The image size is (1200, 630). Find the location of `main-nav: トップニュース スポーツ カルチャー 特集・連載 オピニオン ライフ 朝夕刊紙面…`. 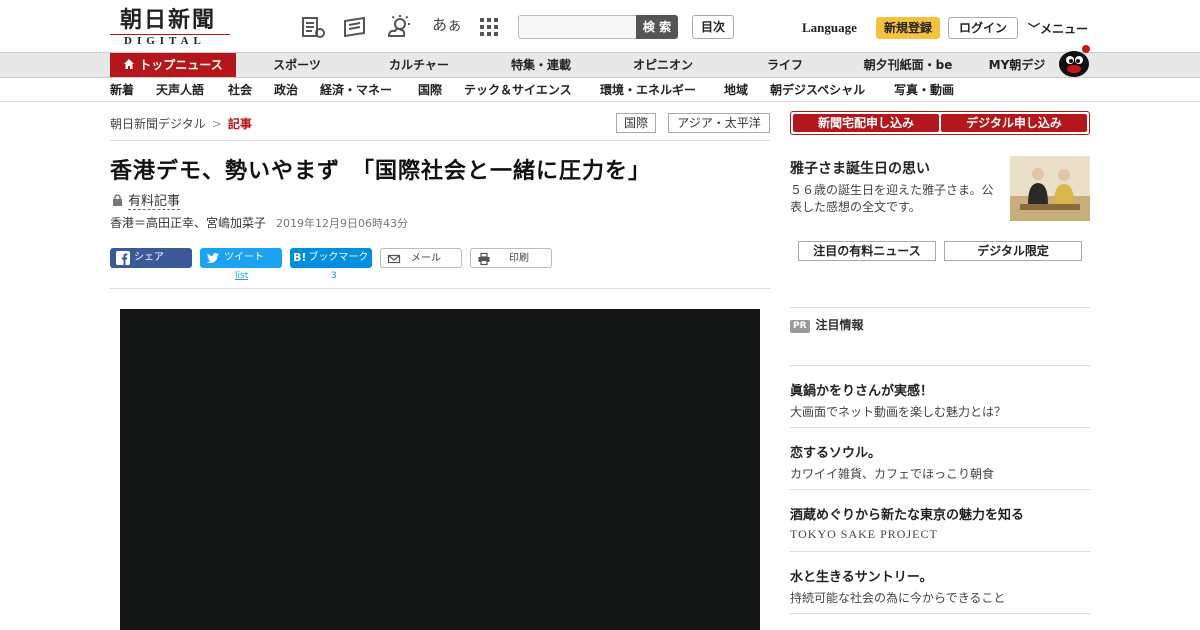

main-nav: トップニュース スポーツ カルチャー 特集・連載 オピニオン ライフ 朝夕刊紙面… is located at coordinates (600, 65).